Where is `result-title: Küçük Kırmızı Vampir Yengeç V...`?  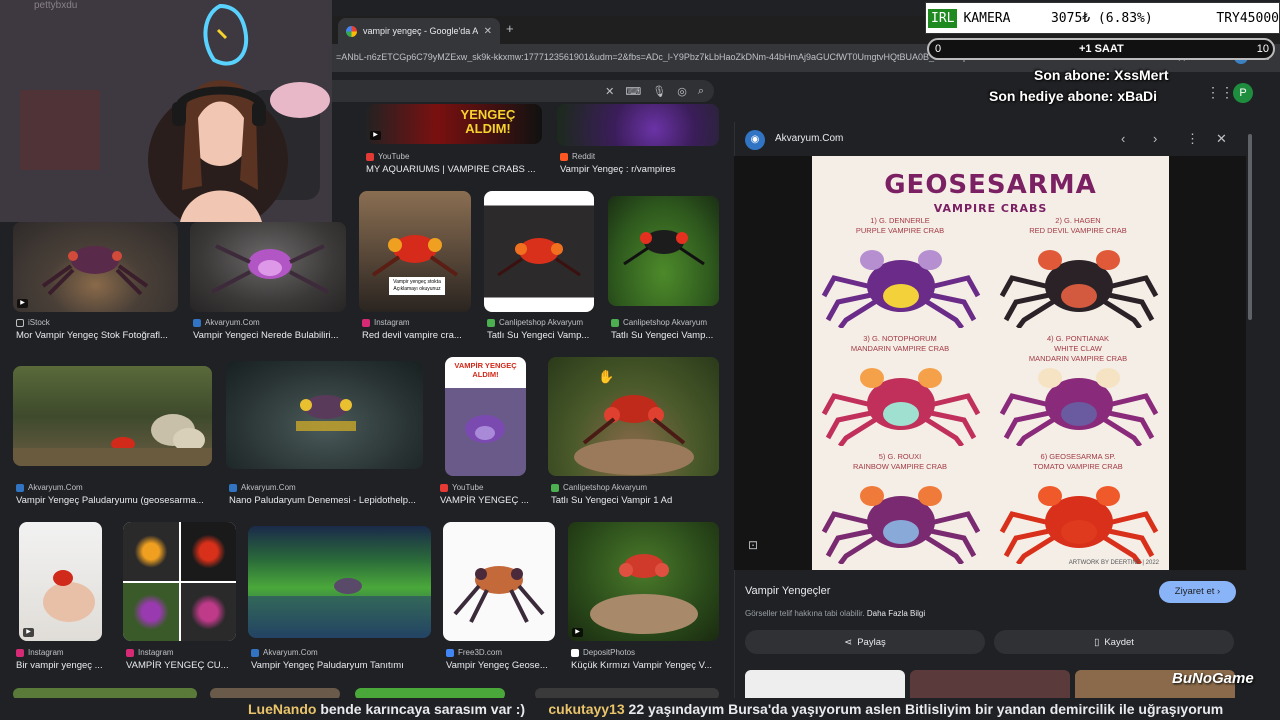
result-title: Küçük Kırmızı Vampir Yengeç V... is located at coordinates (645, 665).